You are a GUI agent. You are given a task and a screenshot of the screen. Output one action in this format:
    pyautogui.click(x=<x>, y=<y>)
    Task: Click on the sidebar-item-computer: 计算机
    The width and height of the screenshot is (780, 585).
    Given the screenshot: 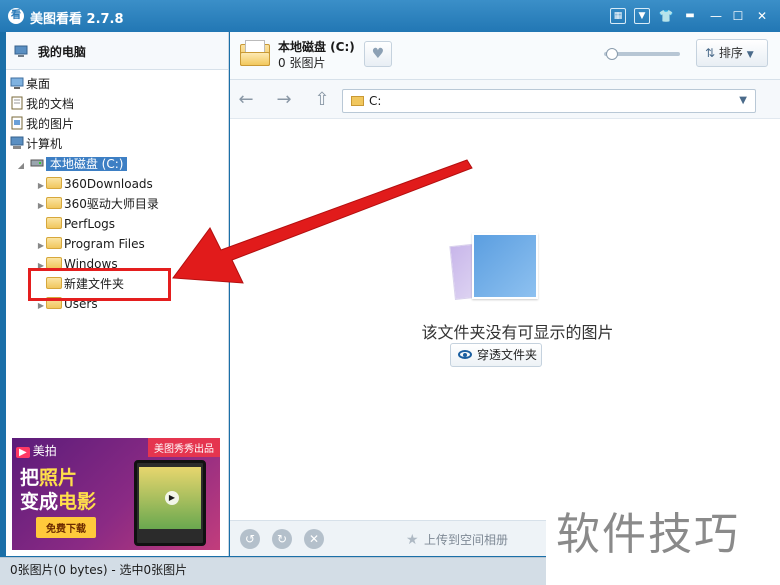 What is the action you would take?
    pyautogui.click(x=117, y=144)
    